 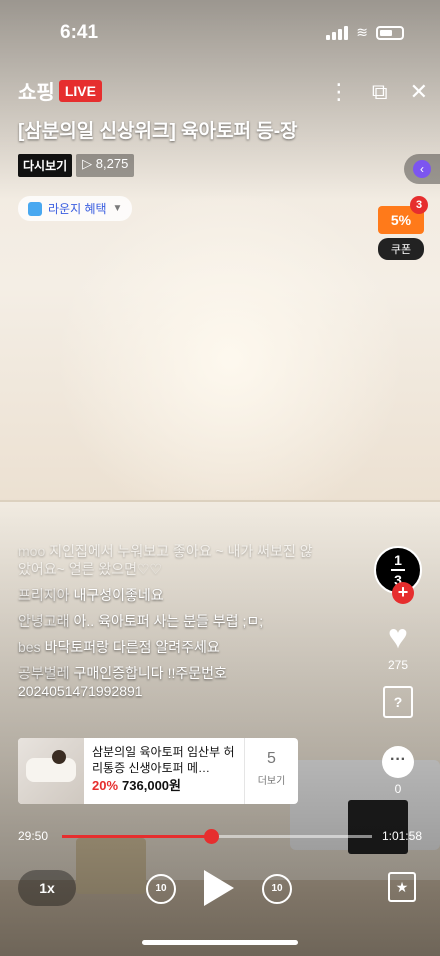 I want to click on product-price-row: 20% 736,000원, so click(x=164, y=786).